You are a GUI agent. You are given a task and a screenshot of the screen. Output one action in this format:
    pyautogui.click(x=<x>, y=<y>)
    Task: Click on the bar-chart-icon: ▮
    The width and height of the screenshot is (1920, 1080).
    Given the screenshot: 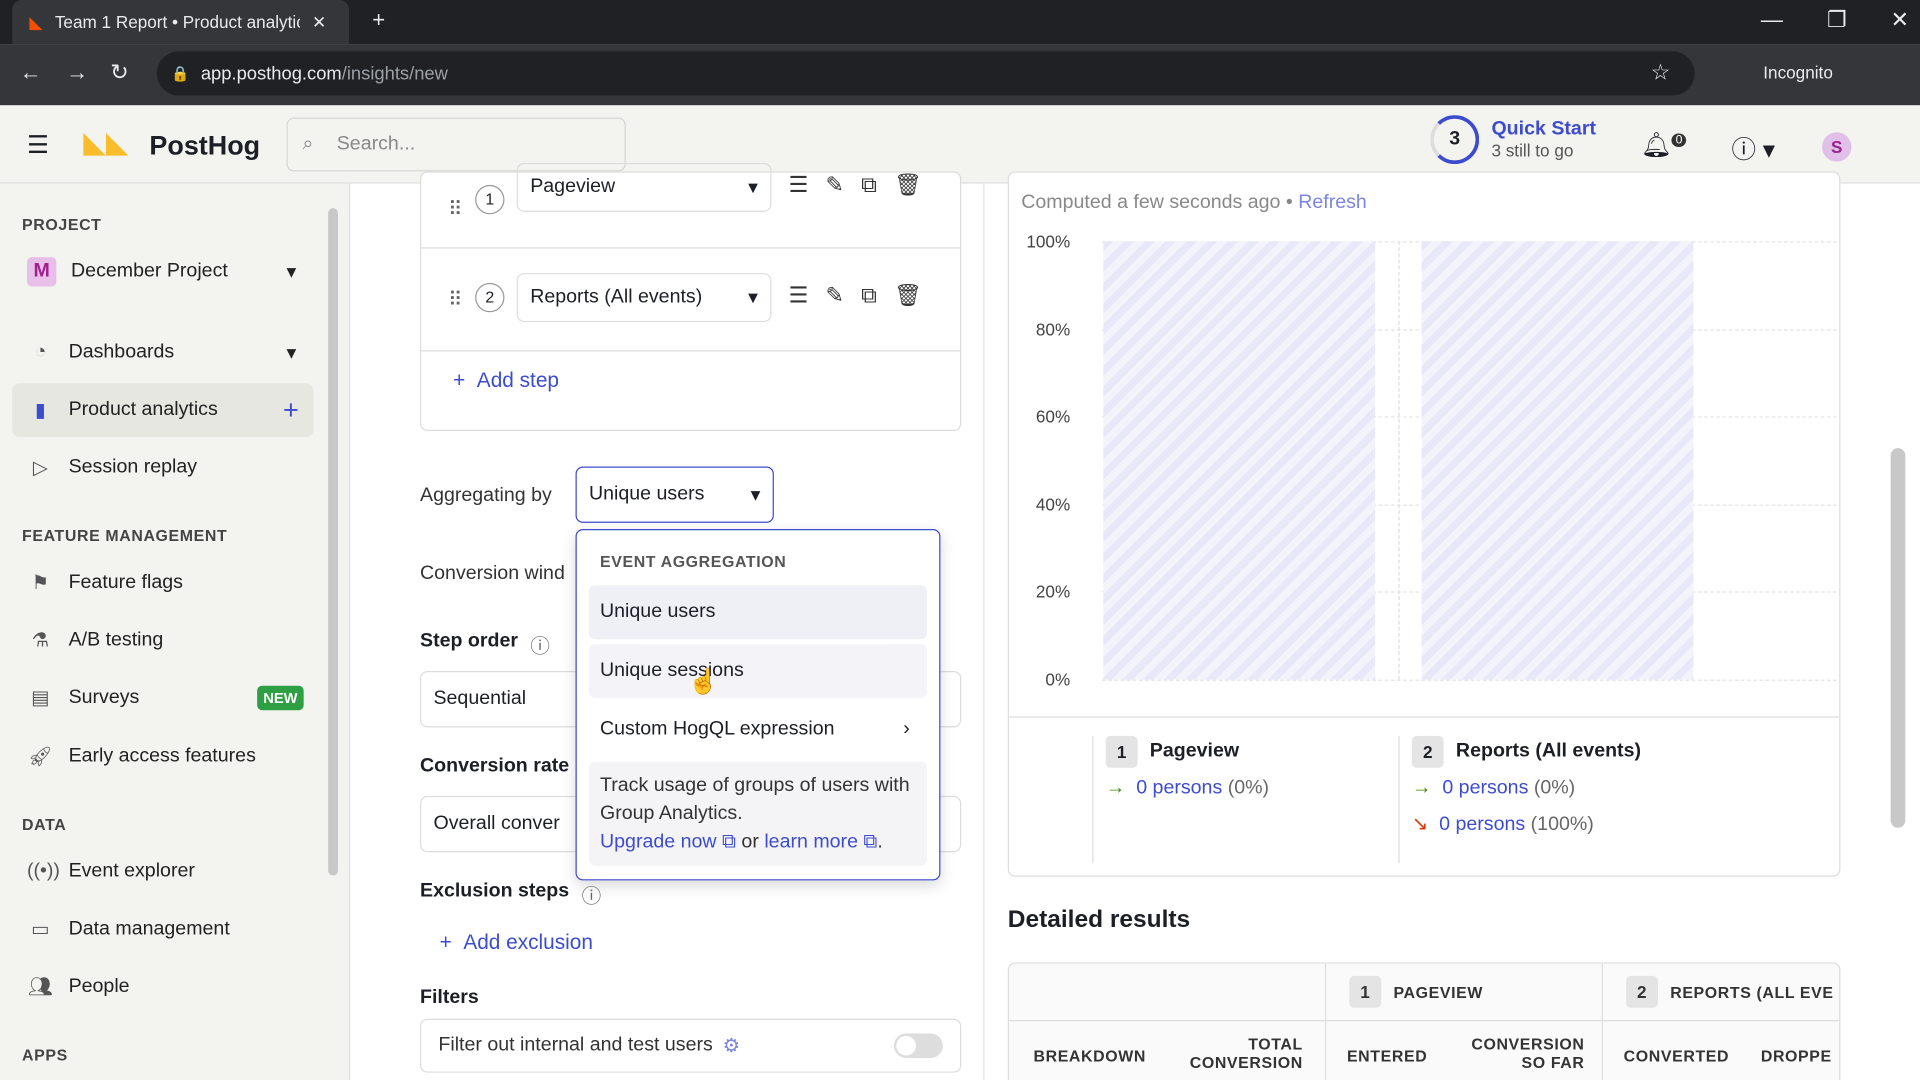 What is the action you would take?
    pyautogui.click(x=40, y=411)
    